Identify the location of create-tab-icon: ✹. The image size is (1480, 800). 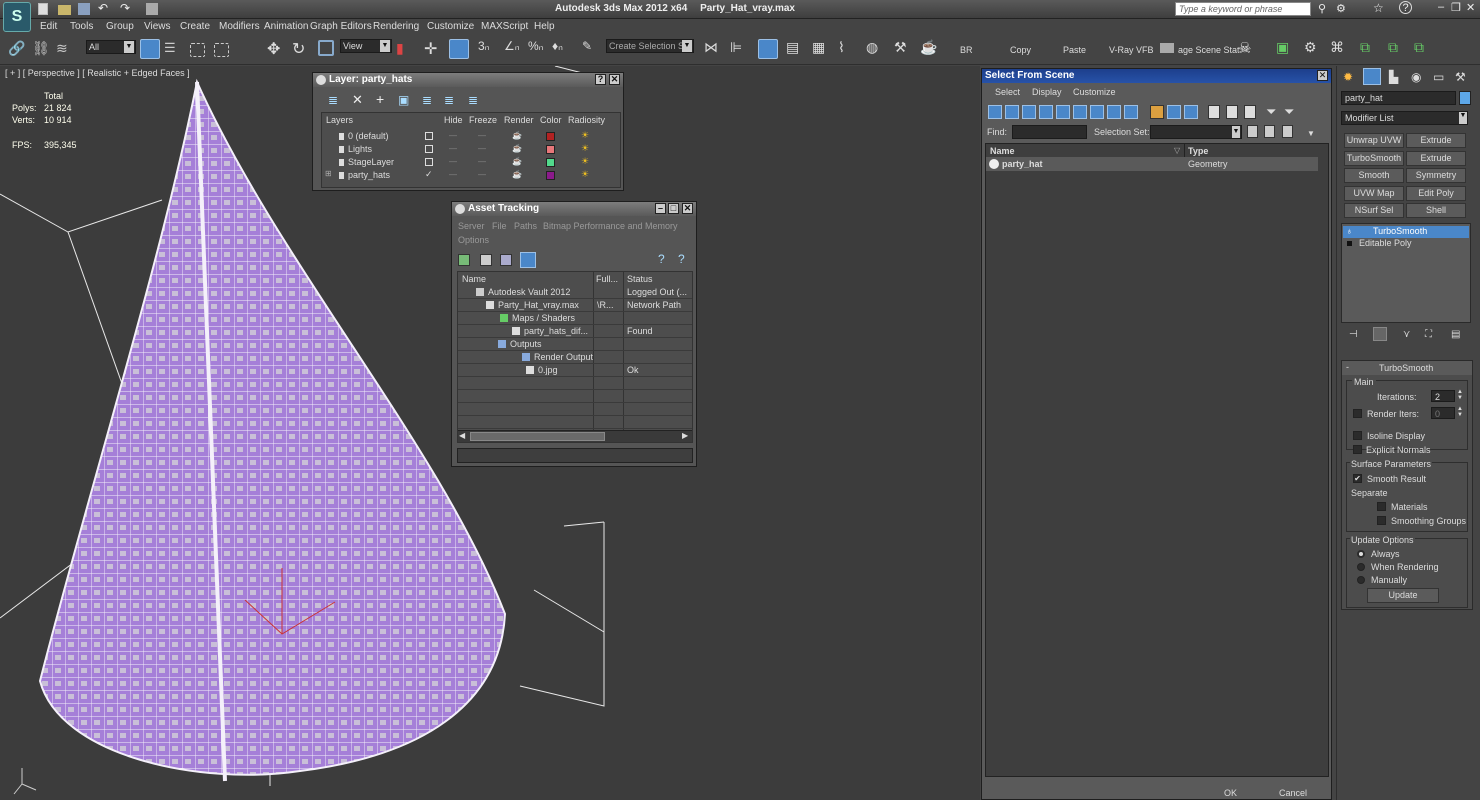
(1348, 77).